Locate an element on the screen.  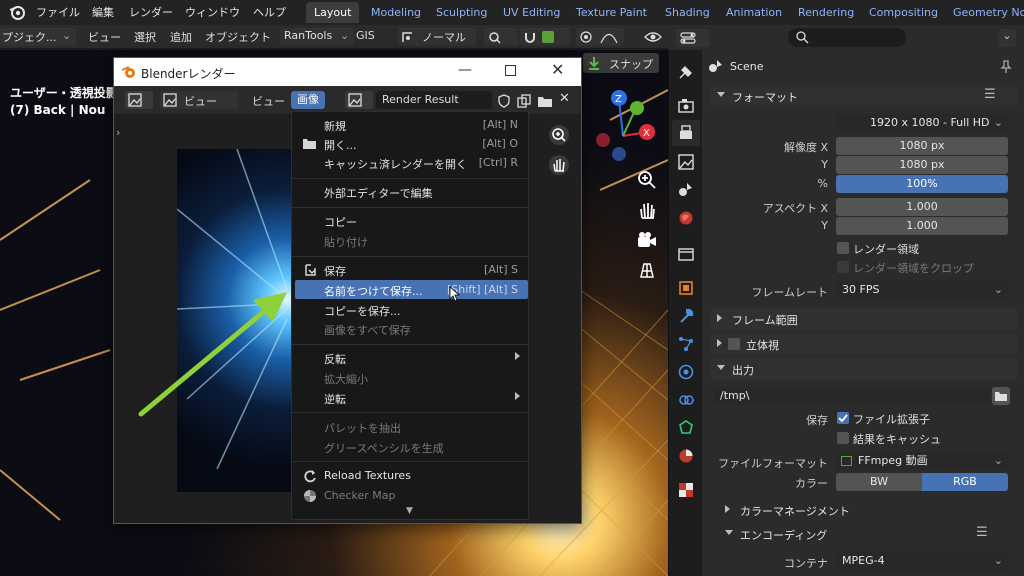
resolution-percent-slider: 100% is located at coordinates (922, 184).